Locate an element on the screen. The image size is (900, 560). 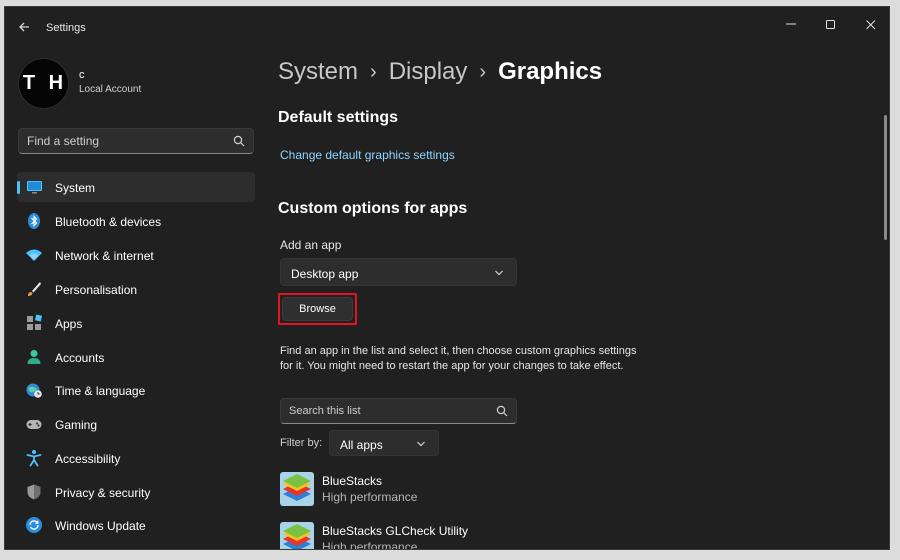
sidebar-item-windows-update: Windows Update is located at coordinates (136, 525).